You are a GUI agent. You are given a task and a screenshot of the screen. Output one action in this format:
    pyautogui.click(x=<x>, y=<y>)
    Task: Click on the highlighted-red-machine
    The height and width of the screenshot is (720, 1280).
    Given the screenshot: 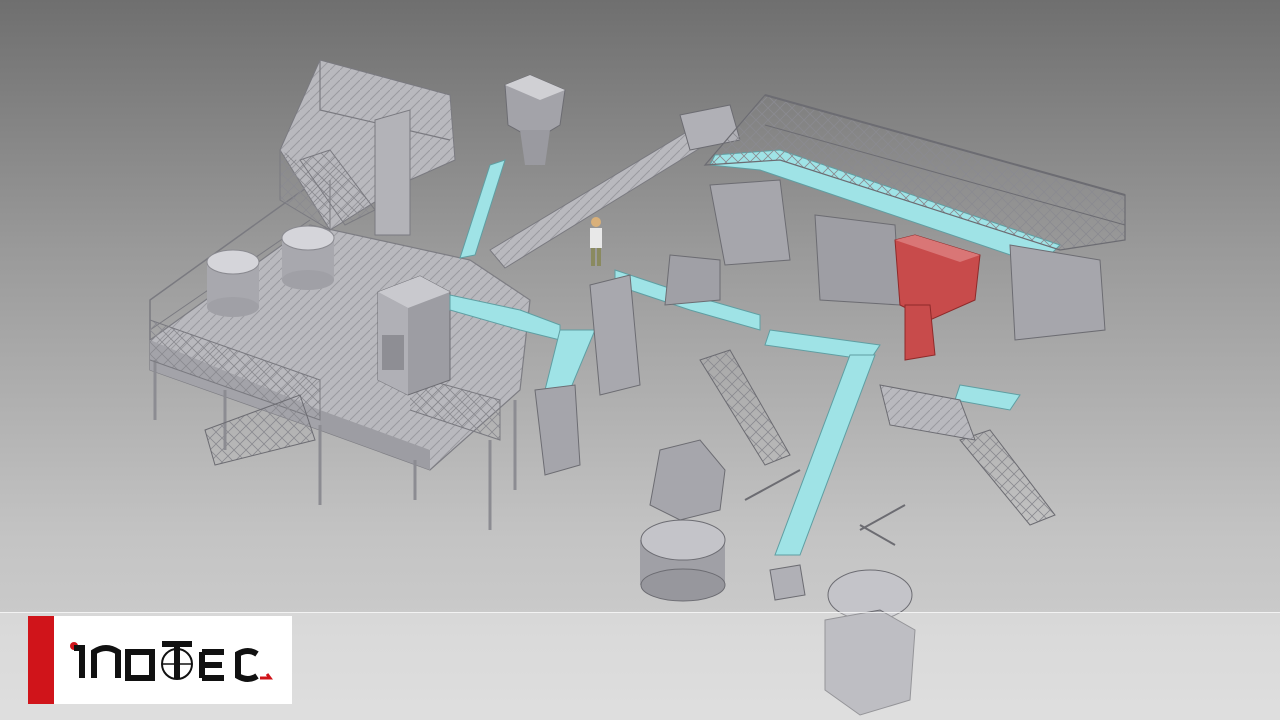 What is the action you would take?
    pyautogui.click(x=937, y=297)
    